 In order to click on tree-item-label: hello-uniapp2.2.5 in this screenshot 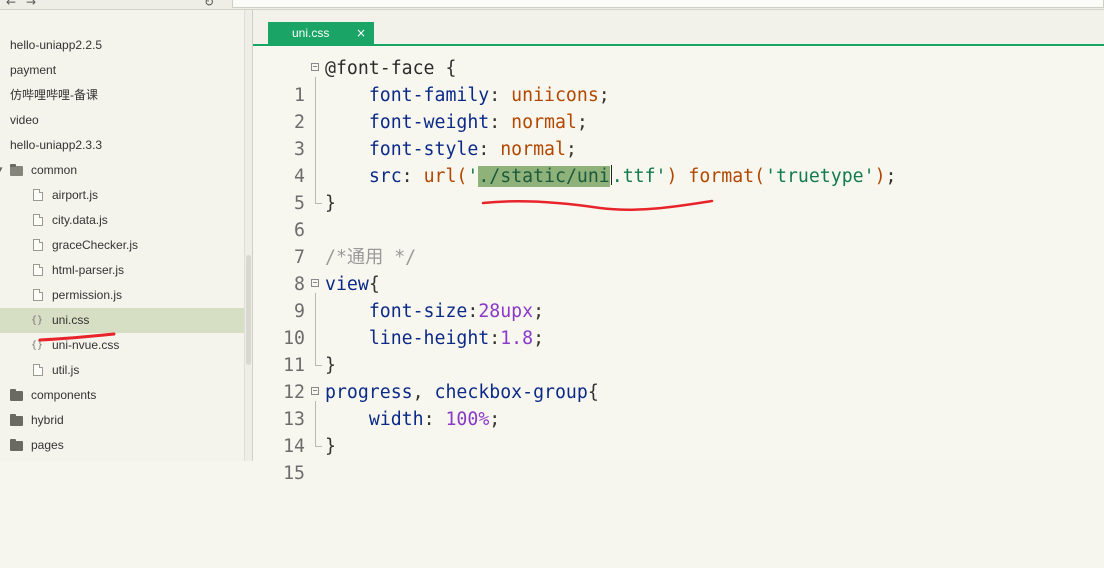, I will do `click(56, 45)`.